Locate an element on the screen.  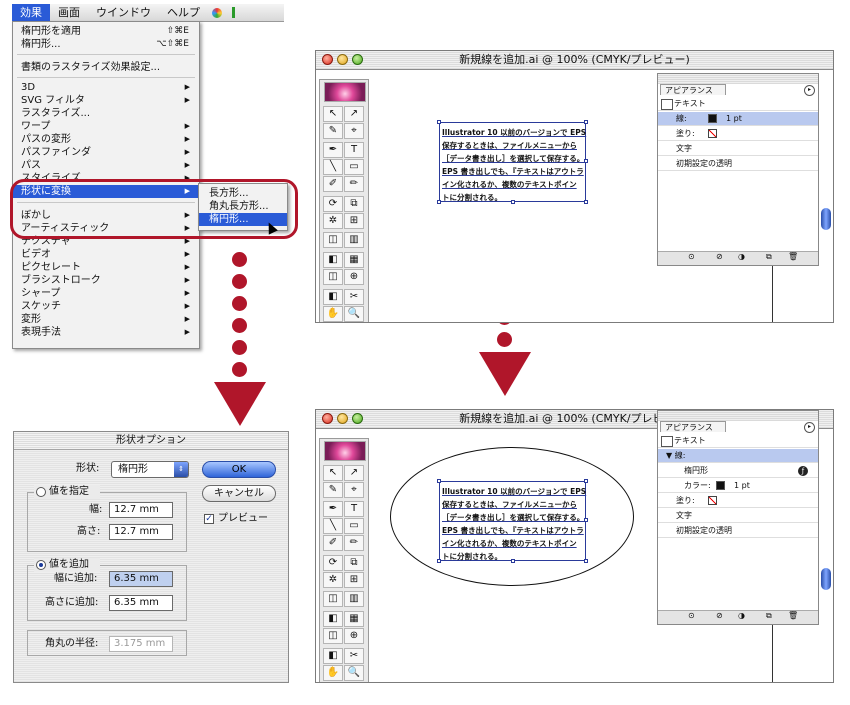
menu-item-3d: 3D ▶ is located at coordinates (106, 87).